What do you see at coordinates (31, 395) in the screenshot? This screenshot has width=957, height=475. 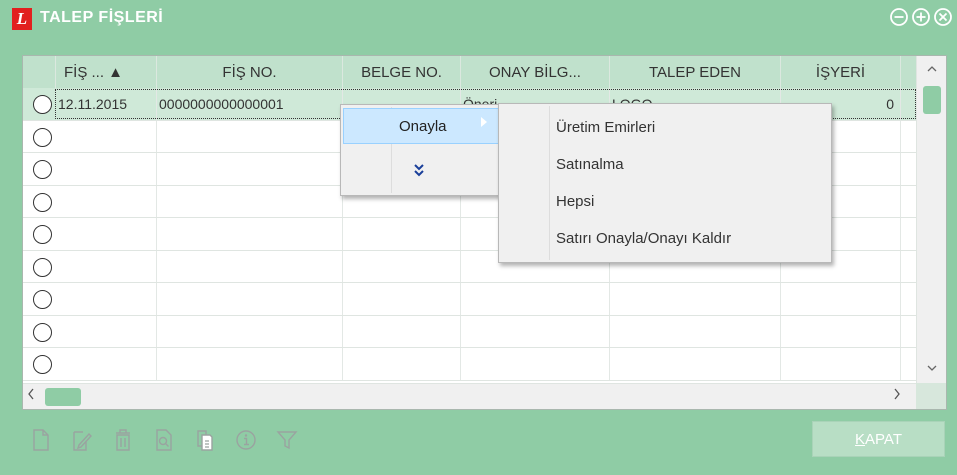 I see `scroll-left-icon` at bounding box center [31, 395].